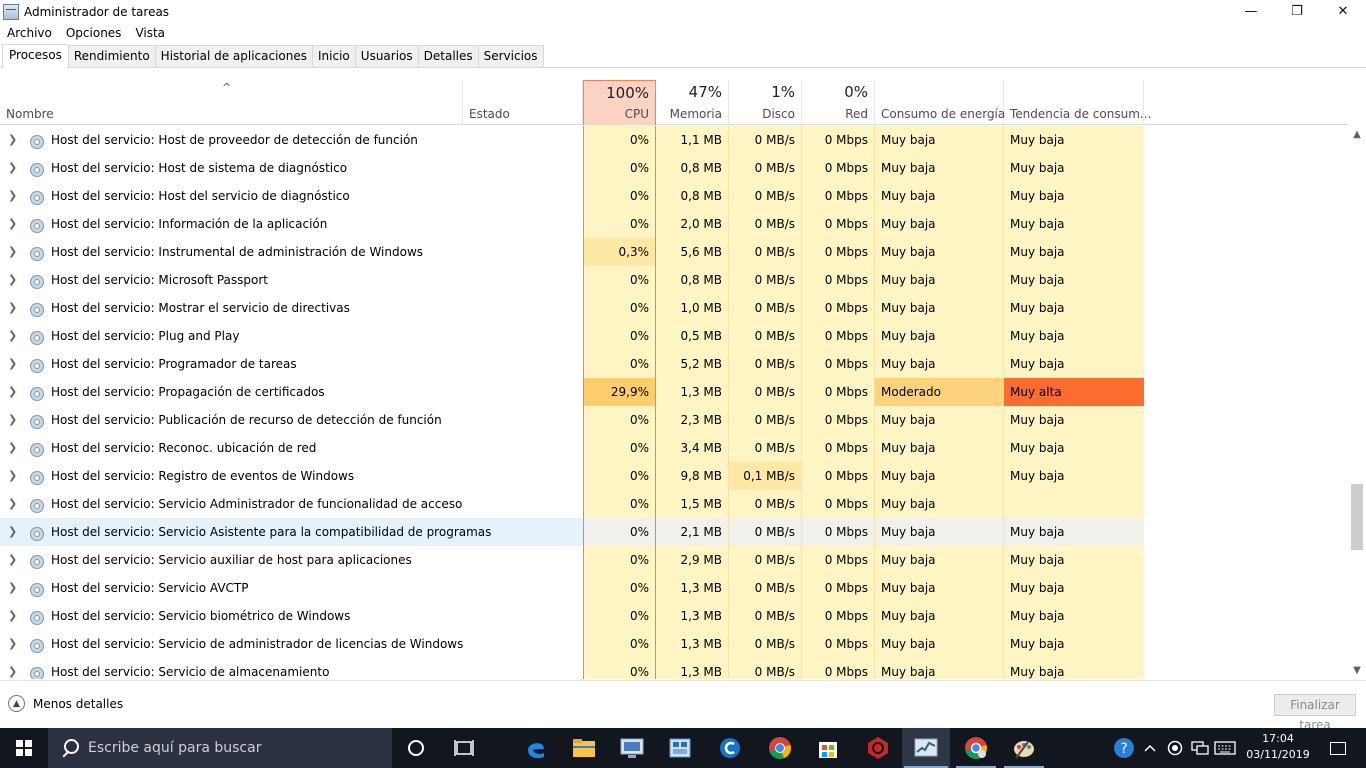  I want to click on task-manager-taskbar-icon, so click(926, 748).